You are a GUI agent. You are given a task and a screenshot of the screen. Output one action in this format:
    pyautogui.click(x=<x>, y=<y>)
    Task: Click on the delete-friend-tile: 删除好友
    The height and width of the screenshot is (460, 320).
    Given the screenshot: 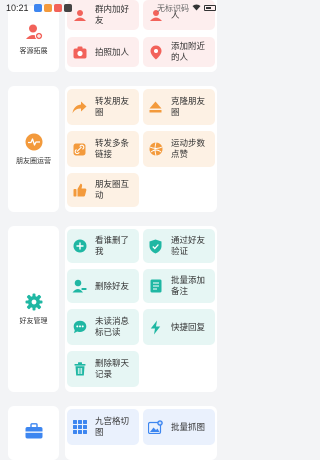 What is the action you would take?
    pyautogui.click(x=103, y=286)
    